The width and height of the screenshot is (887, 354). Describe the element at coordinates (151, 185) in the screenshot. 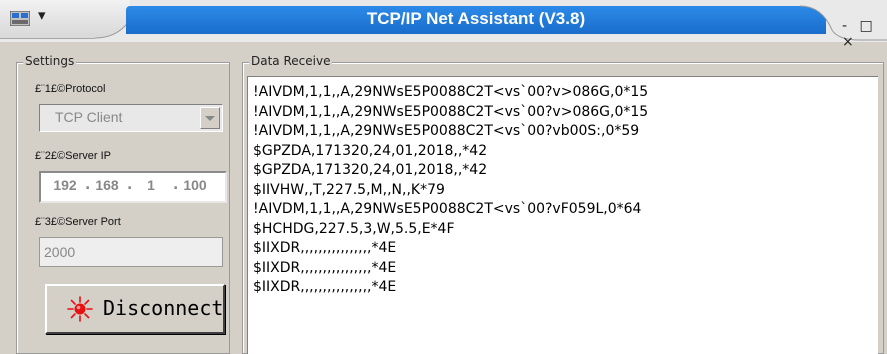

I see `ip-octet-3: 1` at that location.